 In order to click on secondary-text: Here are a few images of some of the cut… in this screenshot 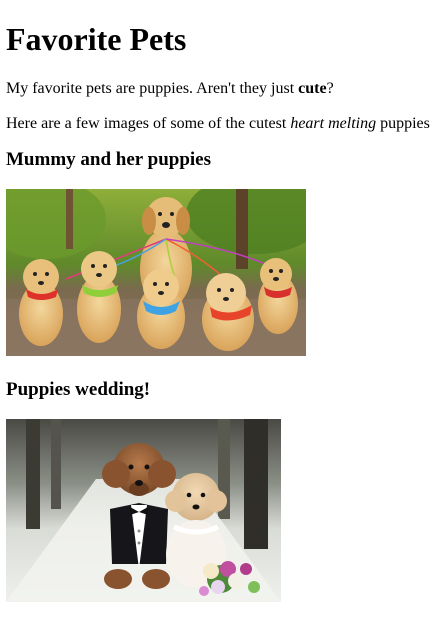, I will do `click(148, 123)`.